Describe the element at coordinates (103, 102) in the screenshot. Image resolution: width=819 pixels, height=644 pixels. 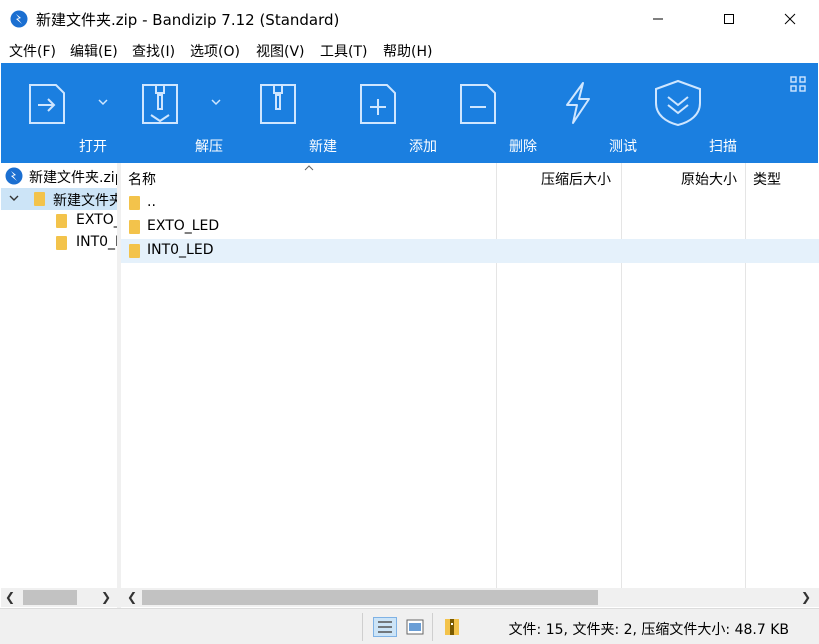
I see `open-dropdown-icon` at that location.